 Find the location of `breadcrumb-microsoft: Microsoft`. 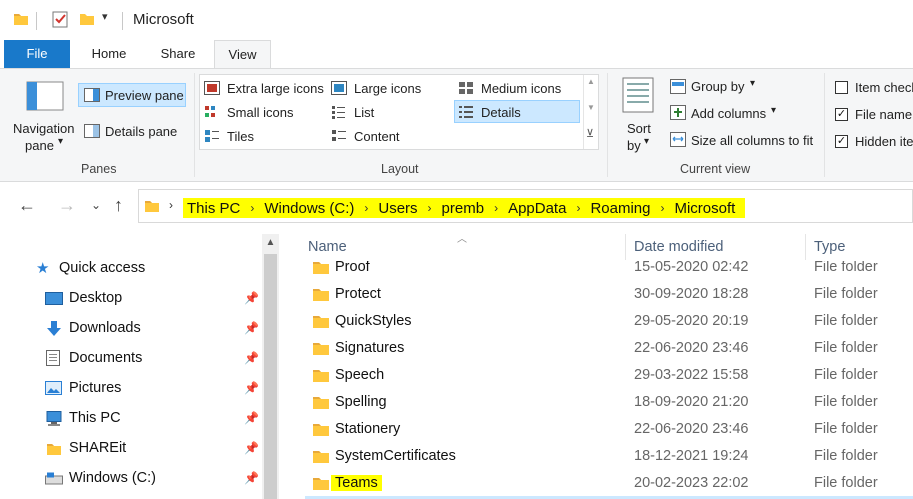

breadcrumb-microsoft: Microsoft is located at coordinates (704, 208).